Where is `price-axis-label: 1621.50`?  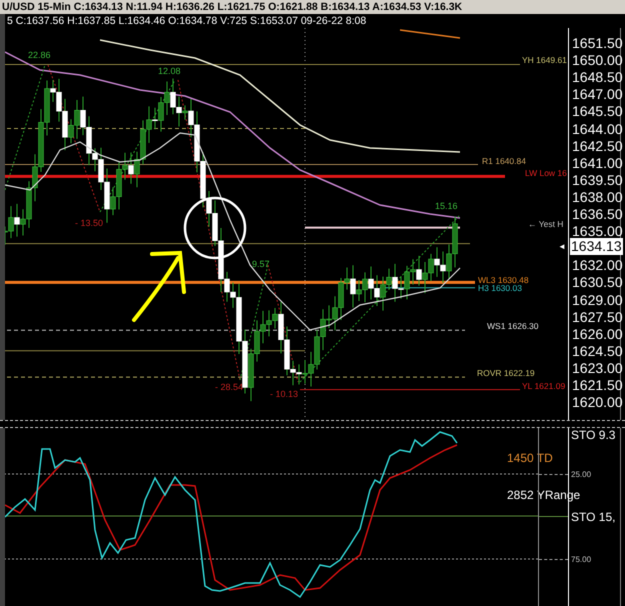 price-axis-label: 1621.50 is located at coordinates (597, 385).